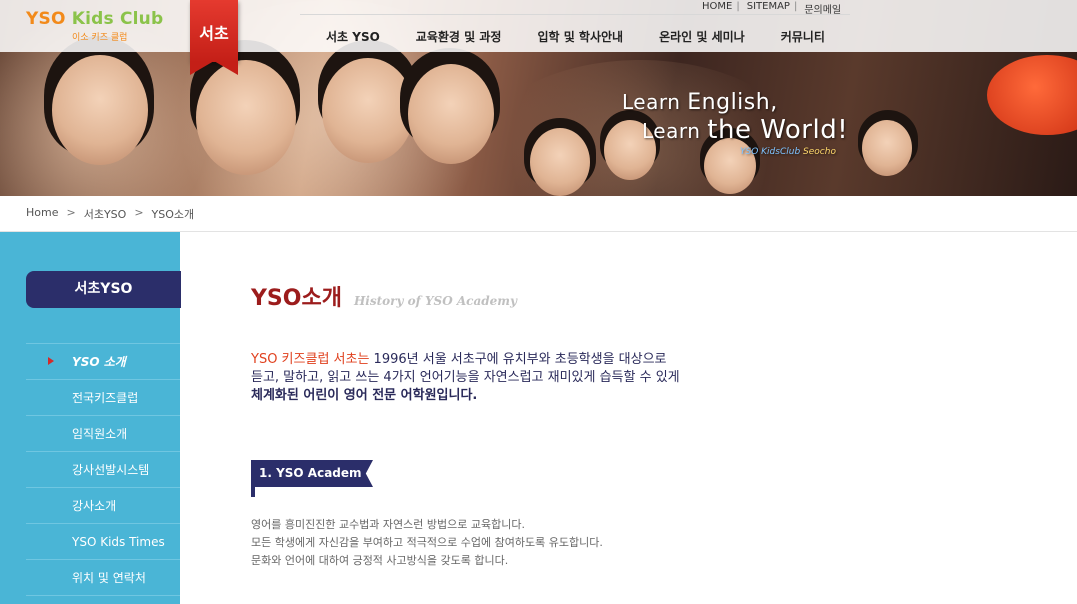 This screenshot has height=604, width=1077. What do you see at coordinates (768, 8) in the screenshot?
I see `sitemap-link: SITEMAP` at bounding box center [768, 8].